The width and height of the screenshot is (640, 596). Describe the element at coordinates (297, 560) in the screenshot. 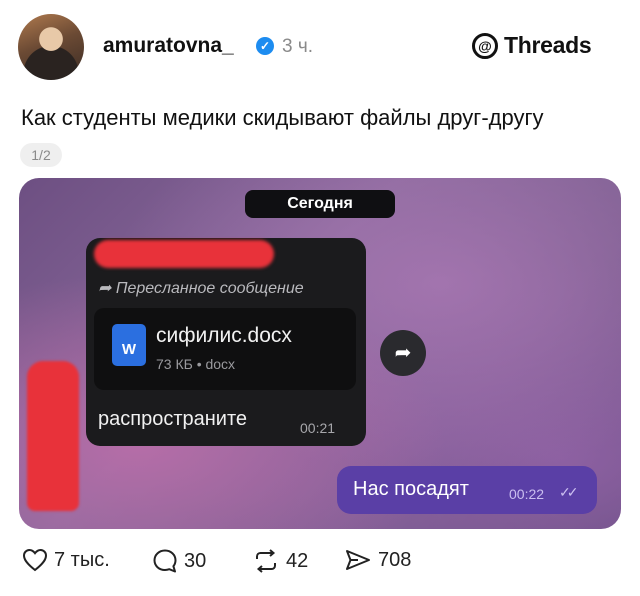

I see `repost-count: 42` at that location.